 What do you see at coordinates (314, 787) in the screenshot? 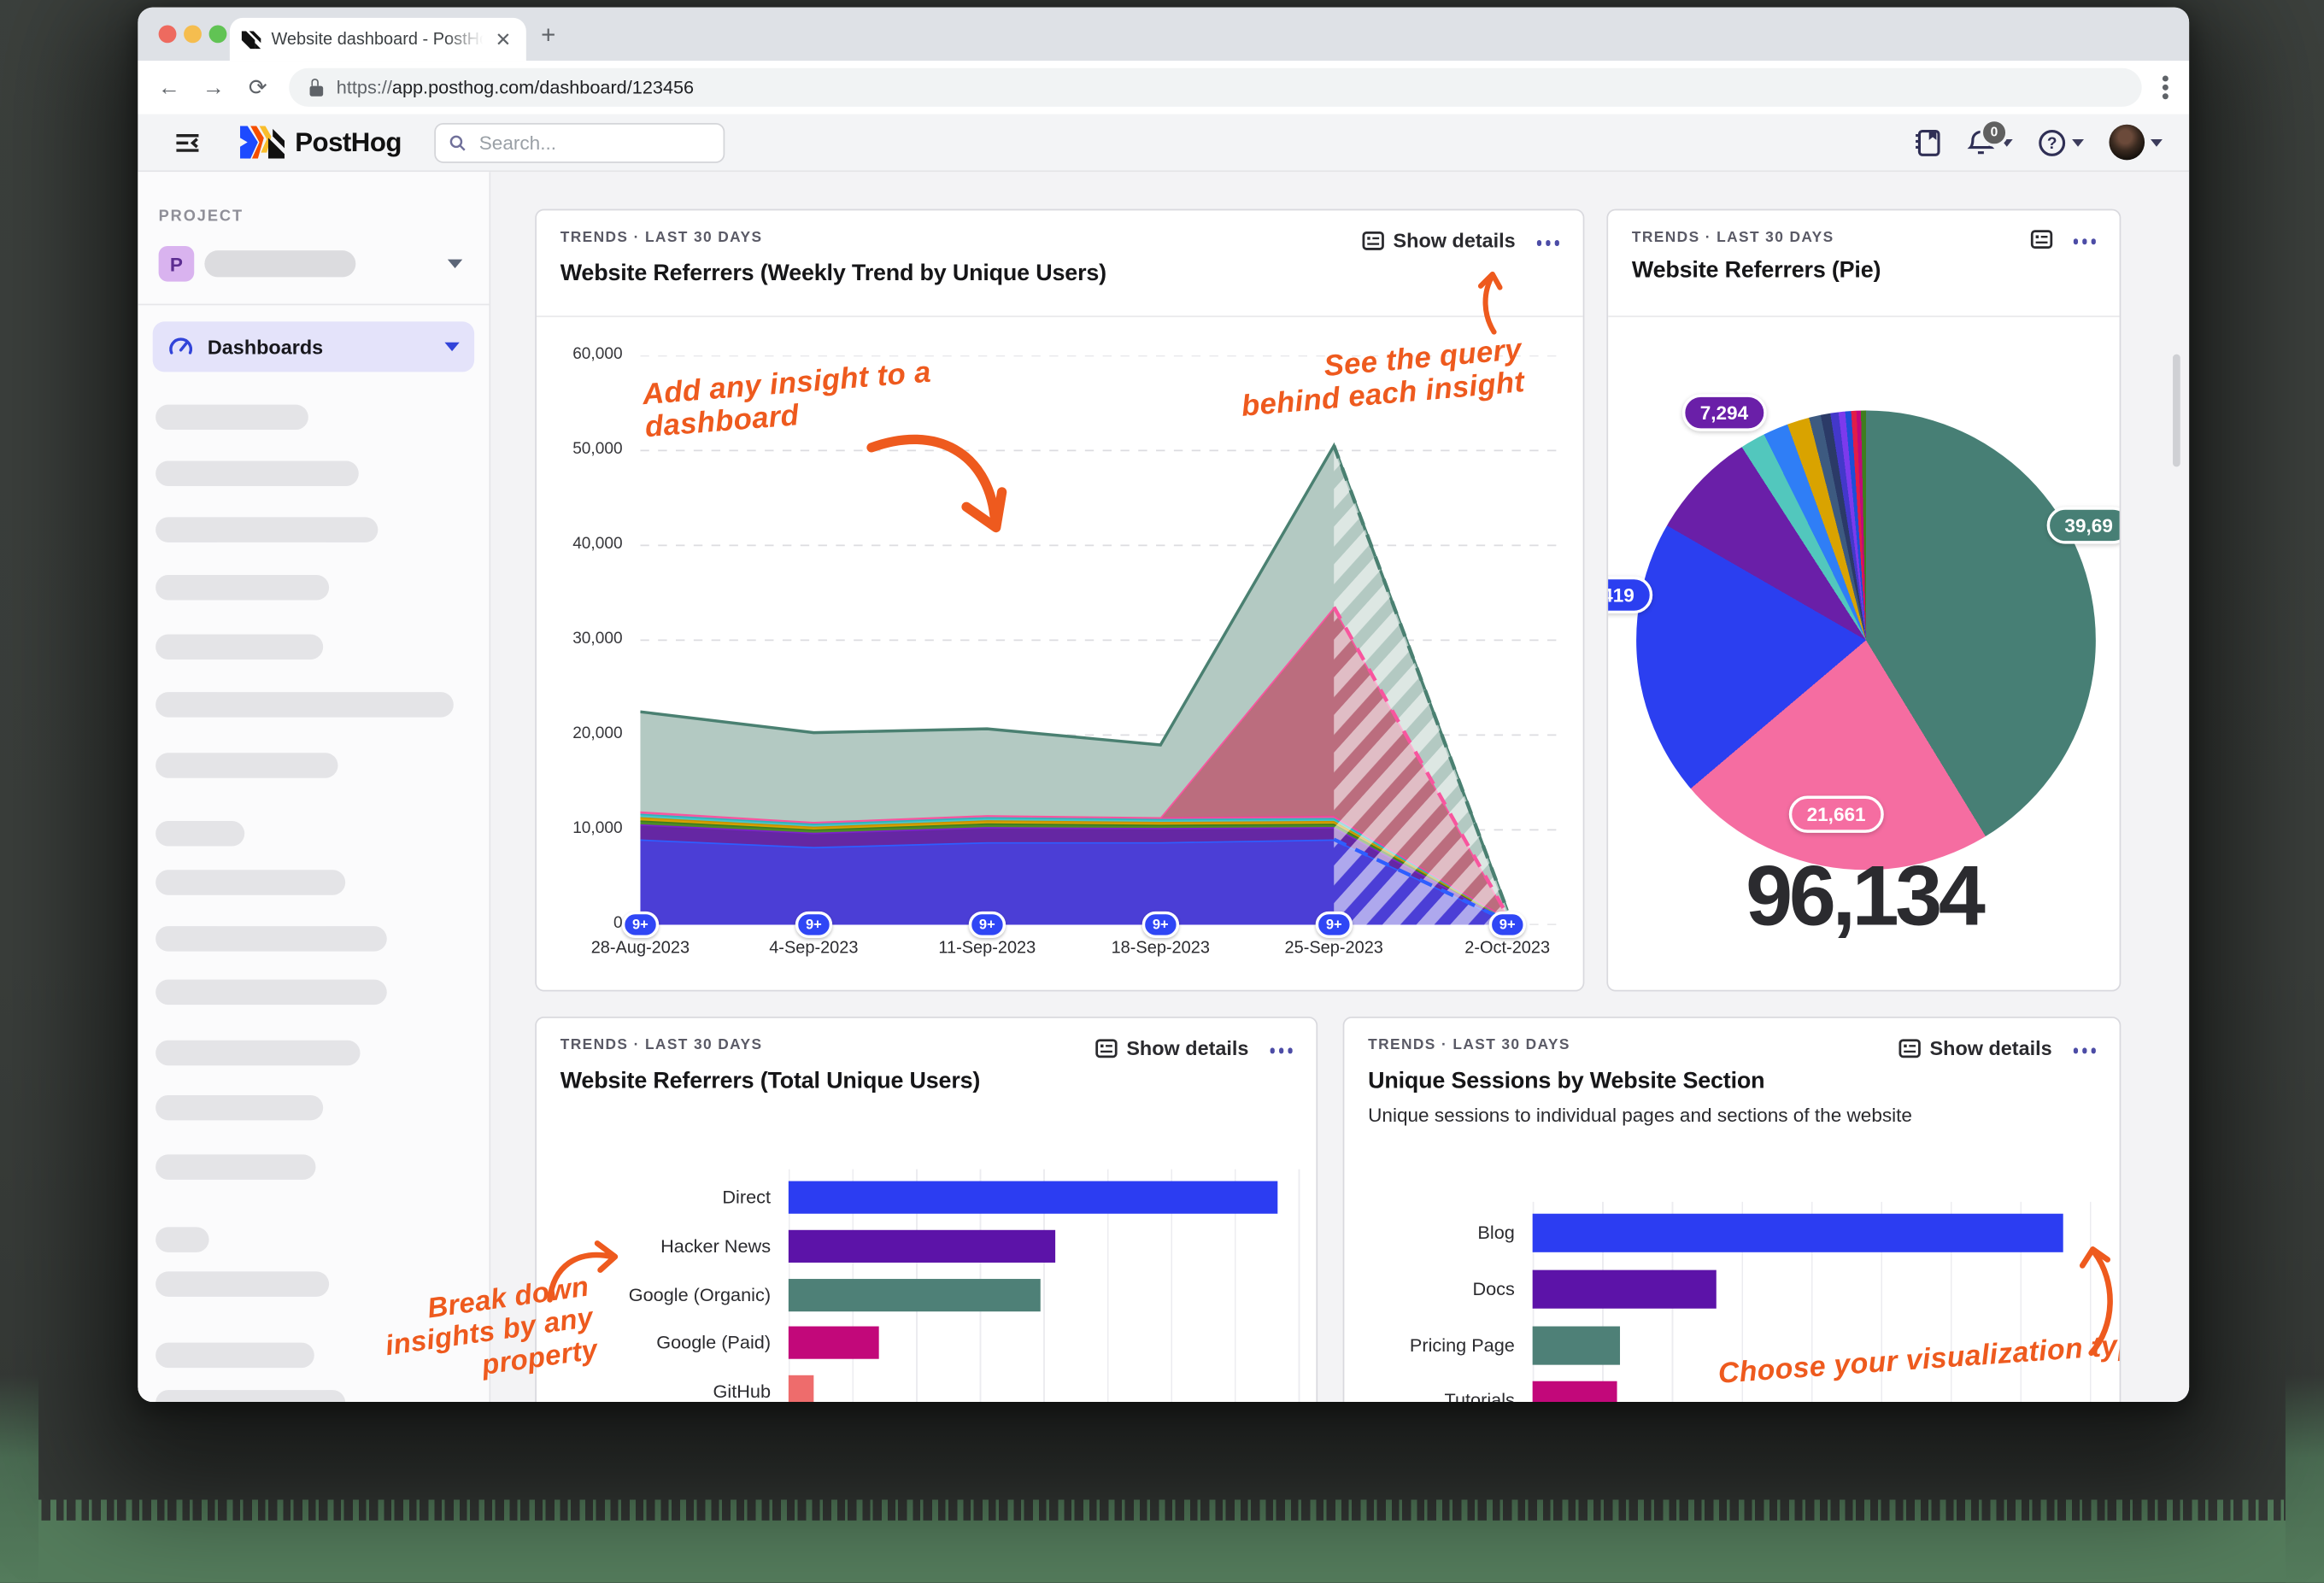
I see `sidebar: PROJECT P Dashboards` at bounding box center [314, 787].